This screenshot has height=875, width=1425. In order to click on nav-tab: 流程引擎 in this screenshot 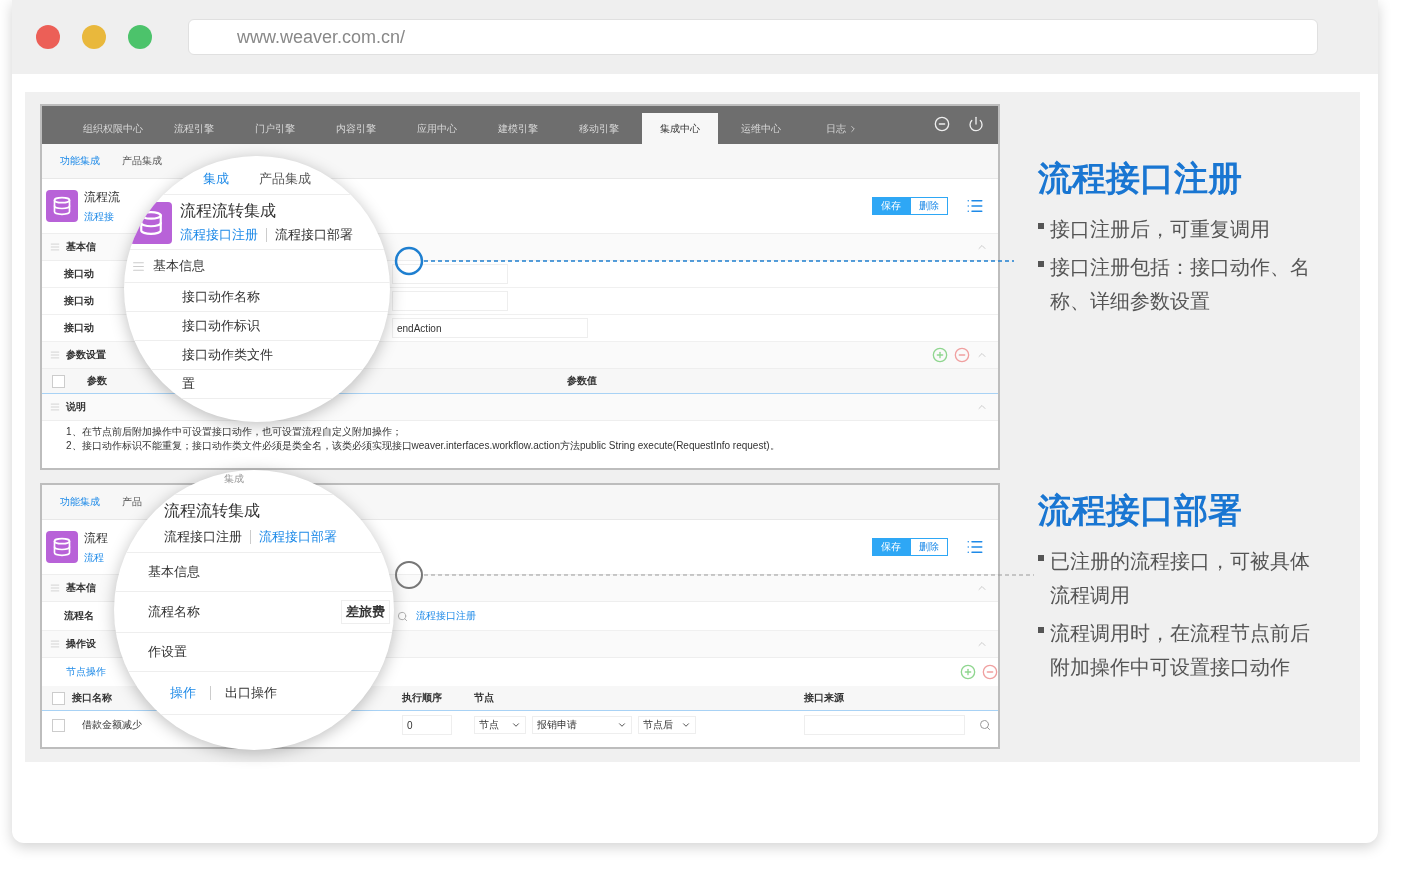, I will do `click(194, 128)`.